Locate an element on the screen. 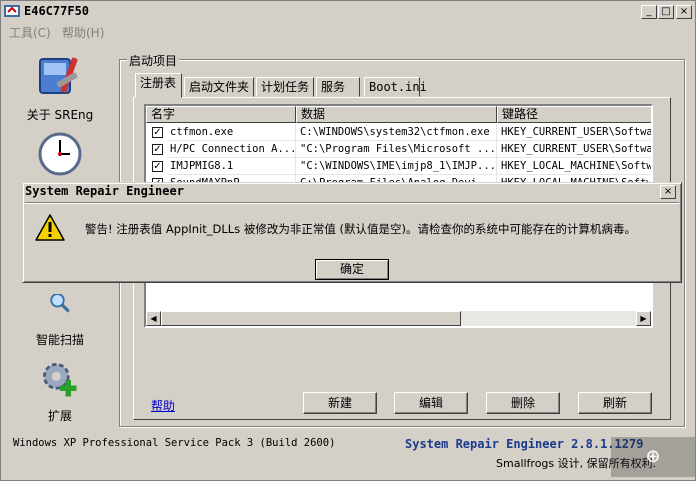 This screenshot has height=481, width=696. horizontal-scrollbar: ◀ ▶ is located at coordinates (398, 318).